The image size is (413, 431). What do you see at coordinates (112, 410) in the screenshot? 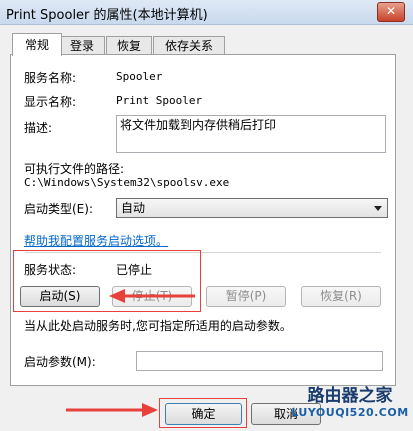
I see `annotation-arrow-ok` at bounding box center [112, 410].